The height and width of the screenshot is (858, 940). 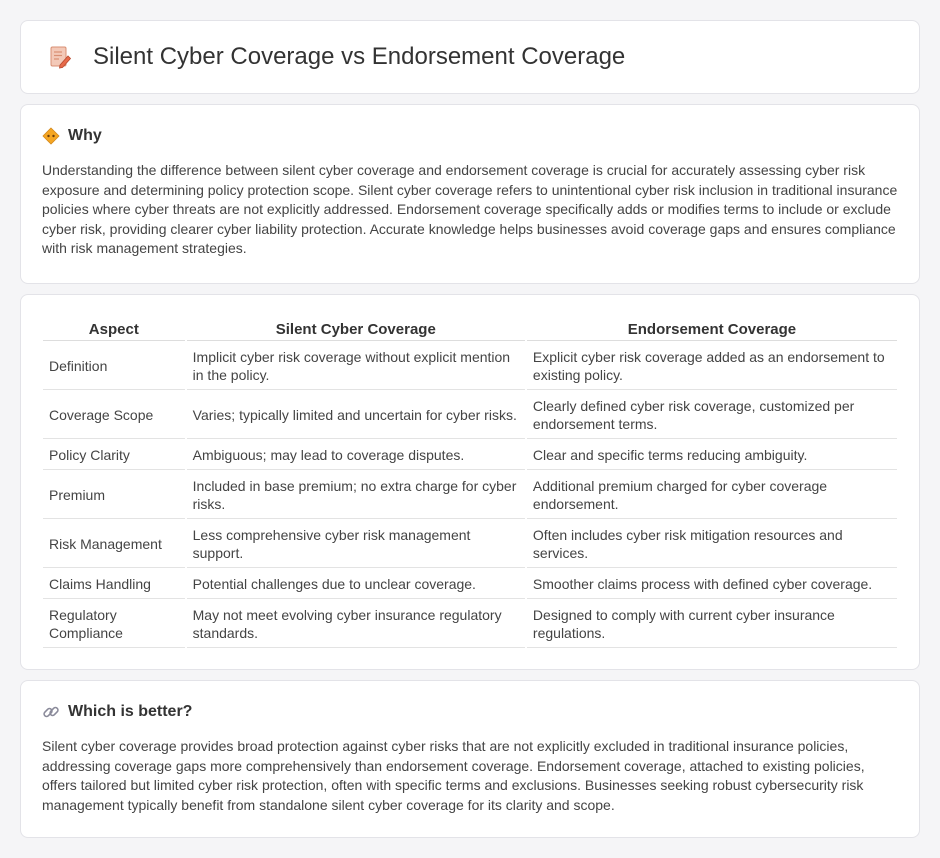 I want to click on row-aspect: Risk Management, so click(x=114, y=544).